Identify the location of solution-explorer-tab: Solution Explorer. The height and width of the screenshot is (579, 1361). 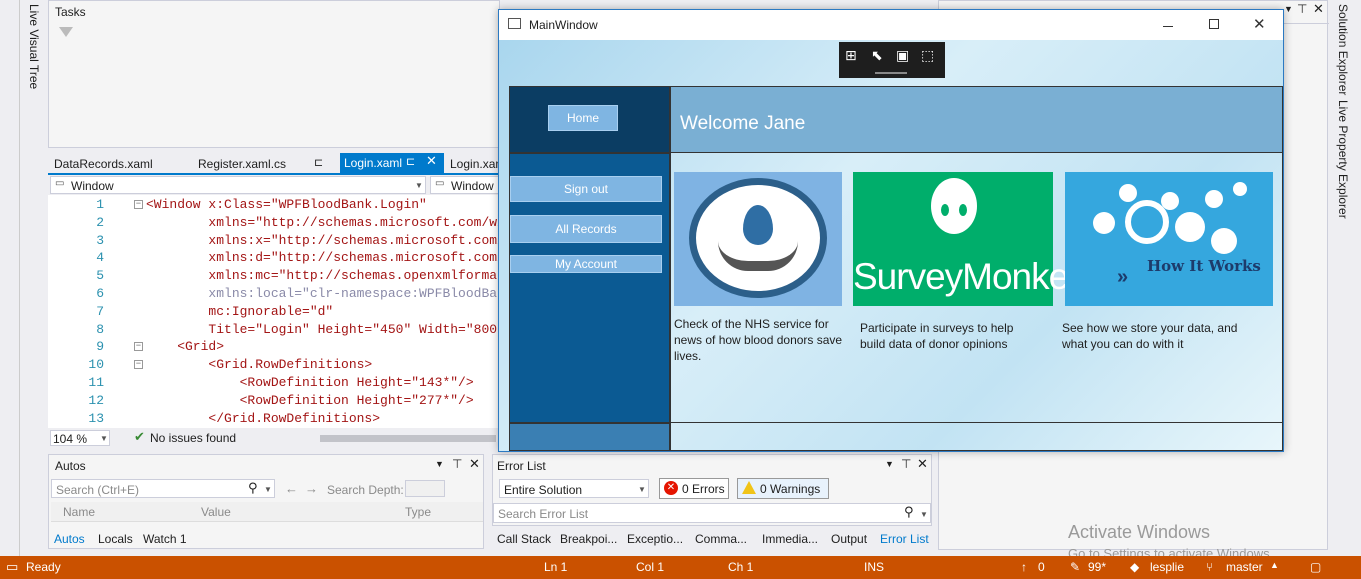
(1343, 49).